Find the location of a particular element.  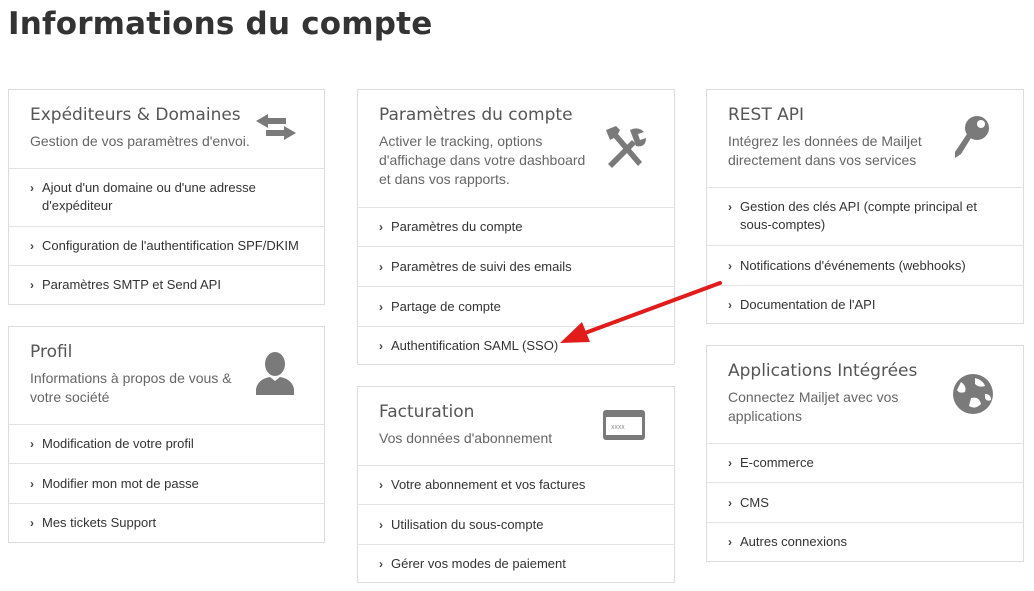

tools-icon is located at coordinates (625, 149).